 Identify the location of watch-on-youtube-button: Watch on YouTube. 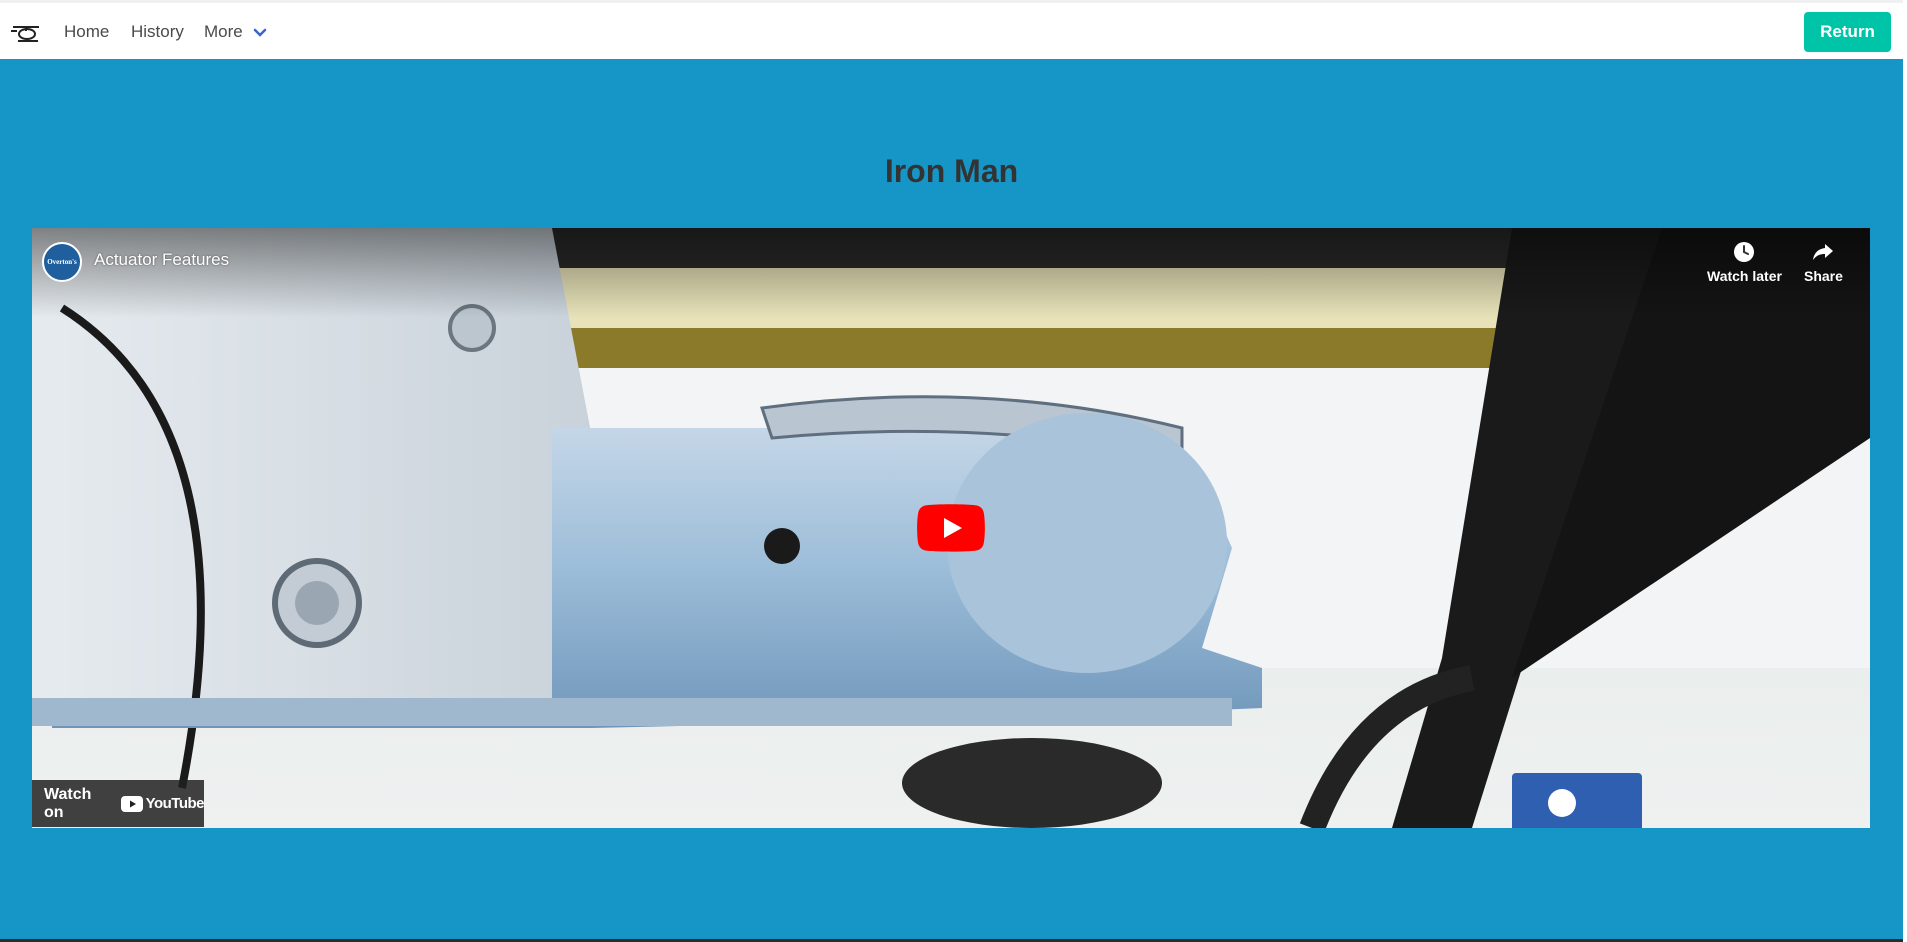
(118, 803).